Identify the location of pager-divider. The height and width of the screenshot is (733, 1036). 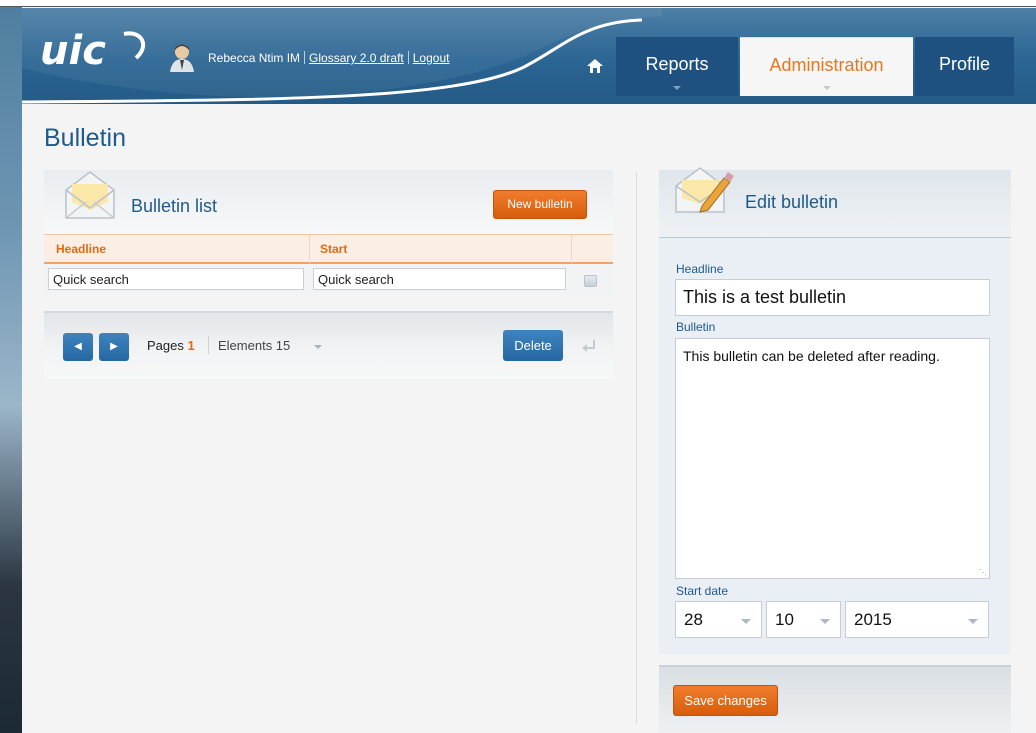
(208, 345).